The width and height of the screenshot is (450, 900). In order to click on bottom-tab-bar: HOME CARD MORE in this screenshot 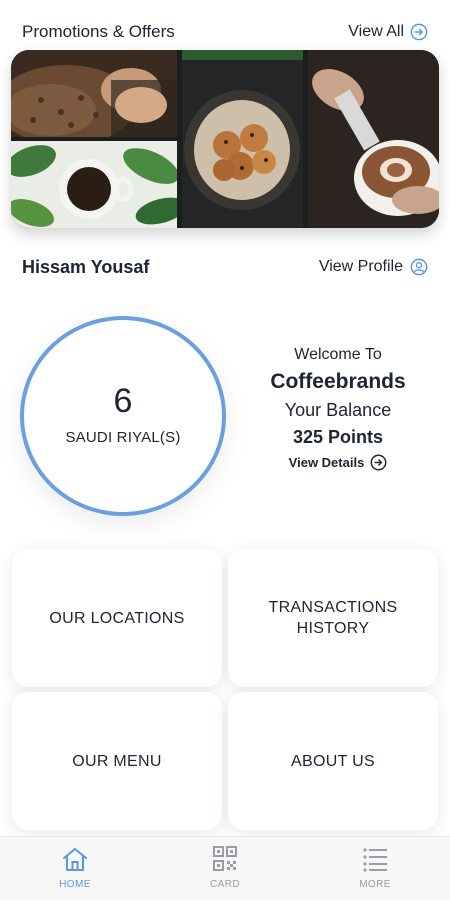, I will do `click(225, 868)`.